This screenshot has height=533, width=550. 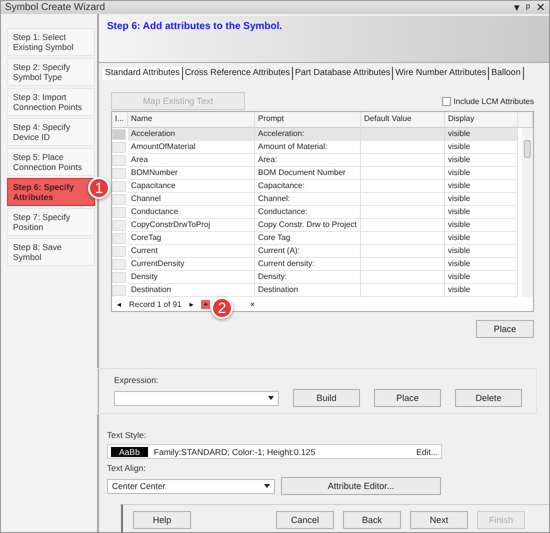 I want to click on step-item: Step 1: Select Existing Symbol, so click(x=51, y=42).